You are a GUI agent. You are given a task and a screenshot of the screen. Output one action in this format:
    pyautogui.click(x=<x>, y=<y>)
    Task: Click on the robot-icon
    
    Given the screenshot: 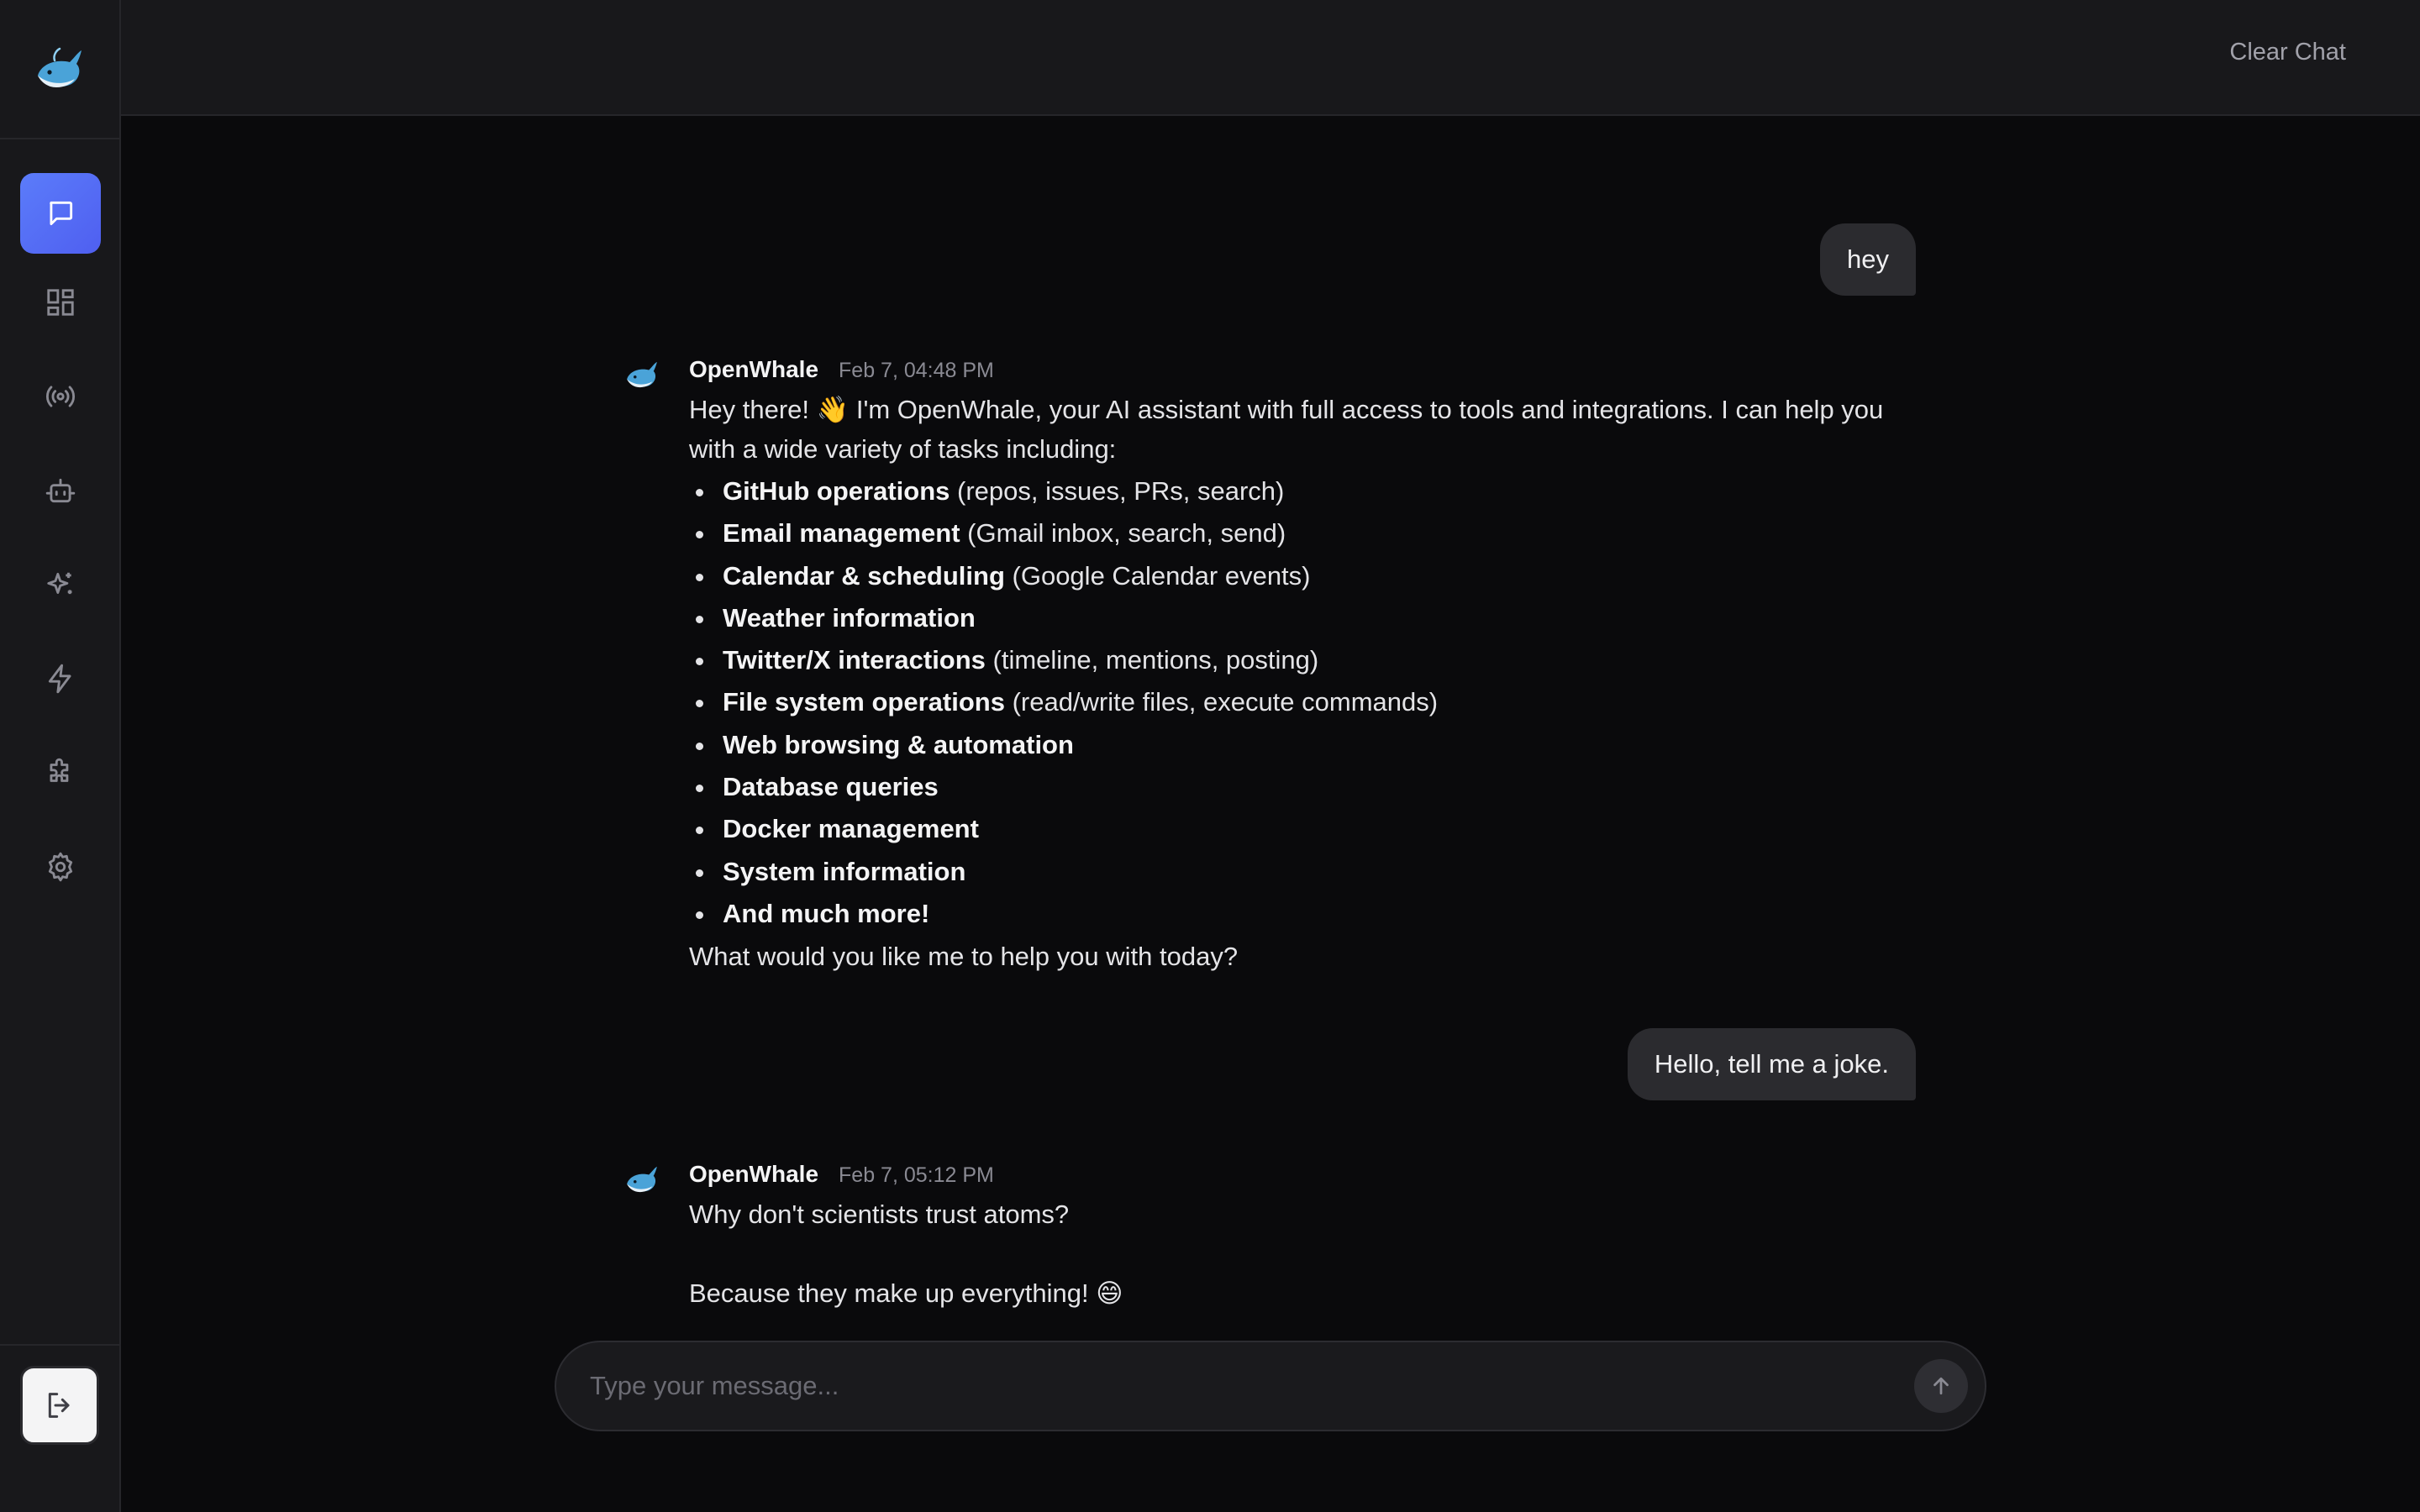 What is the action you would take?
    pyautogui.click(x=60, y=490)
    